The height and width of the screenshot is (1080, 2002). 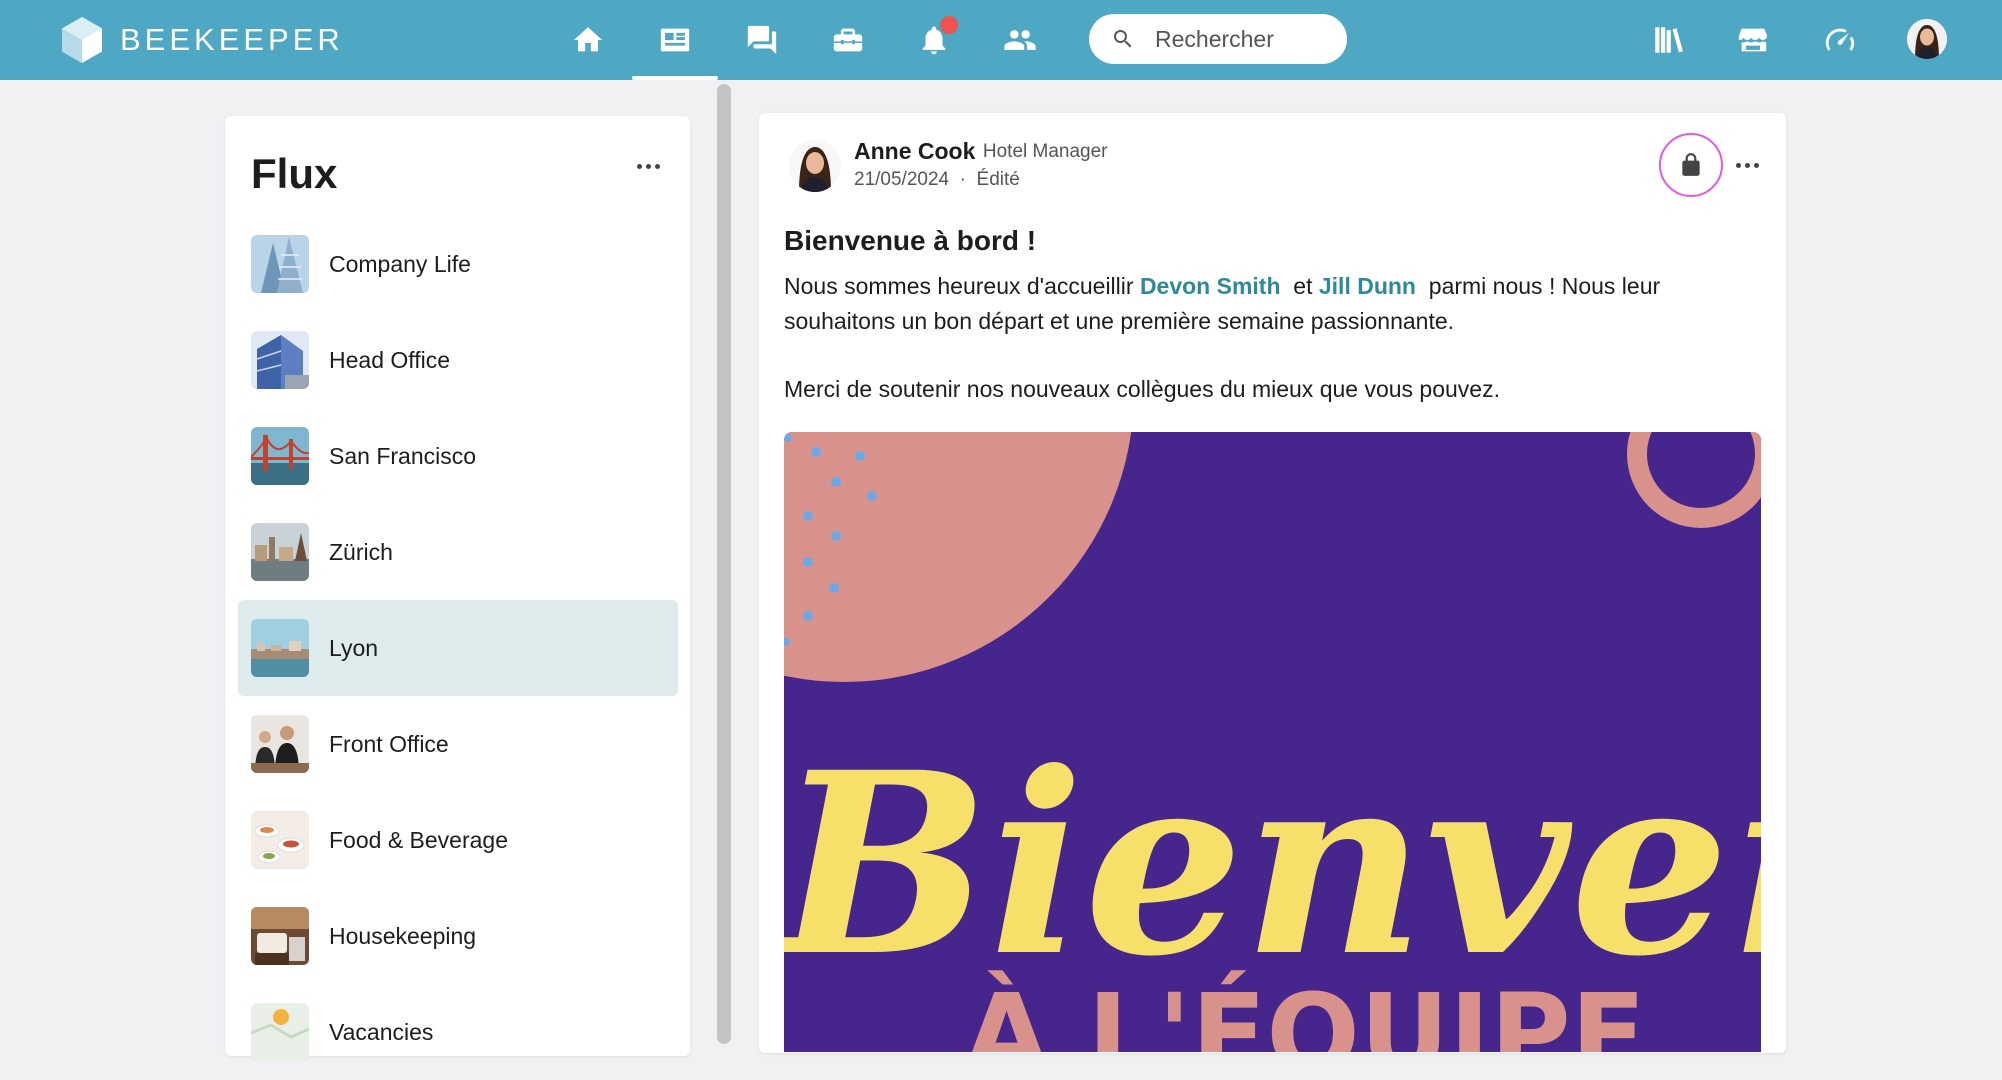 What do you see at coordinates (232, 39) in the screenshot?
I see `brand-name: BEEKEEPER` at bounding box center [232, 39].